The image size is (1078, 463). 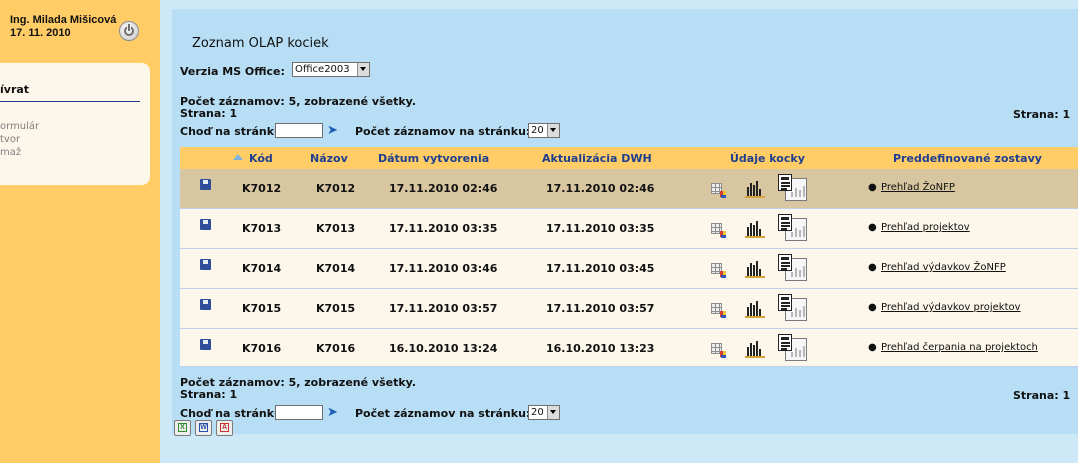 What do you see at coordinates (336, 188) in the screenshot?
I see `cell-name: K7012` at bounding box center [336, 188].